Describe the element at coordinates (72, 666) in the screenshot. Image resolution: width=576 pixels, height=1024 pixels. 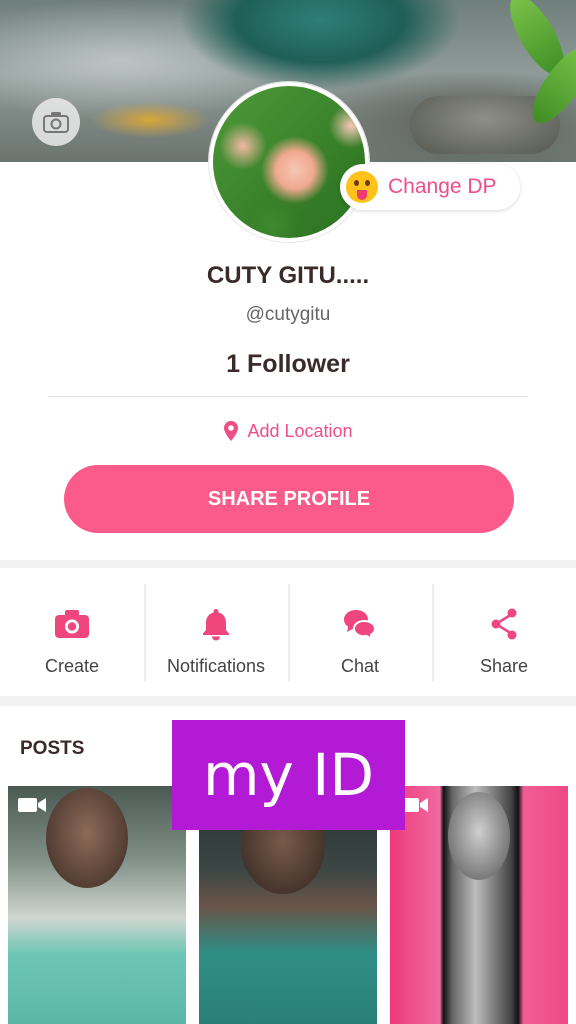
I see `create-label: Create` at that location.